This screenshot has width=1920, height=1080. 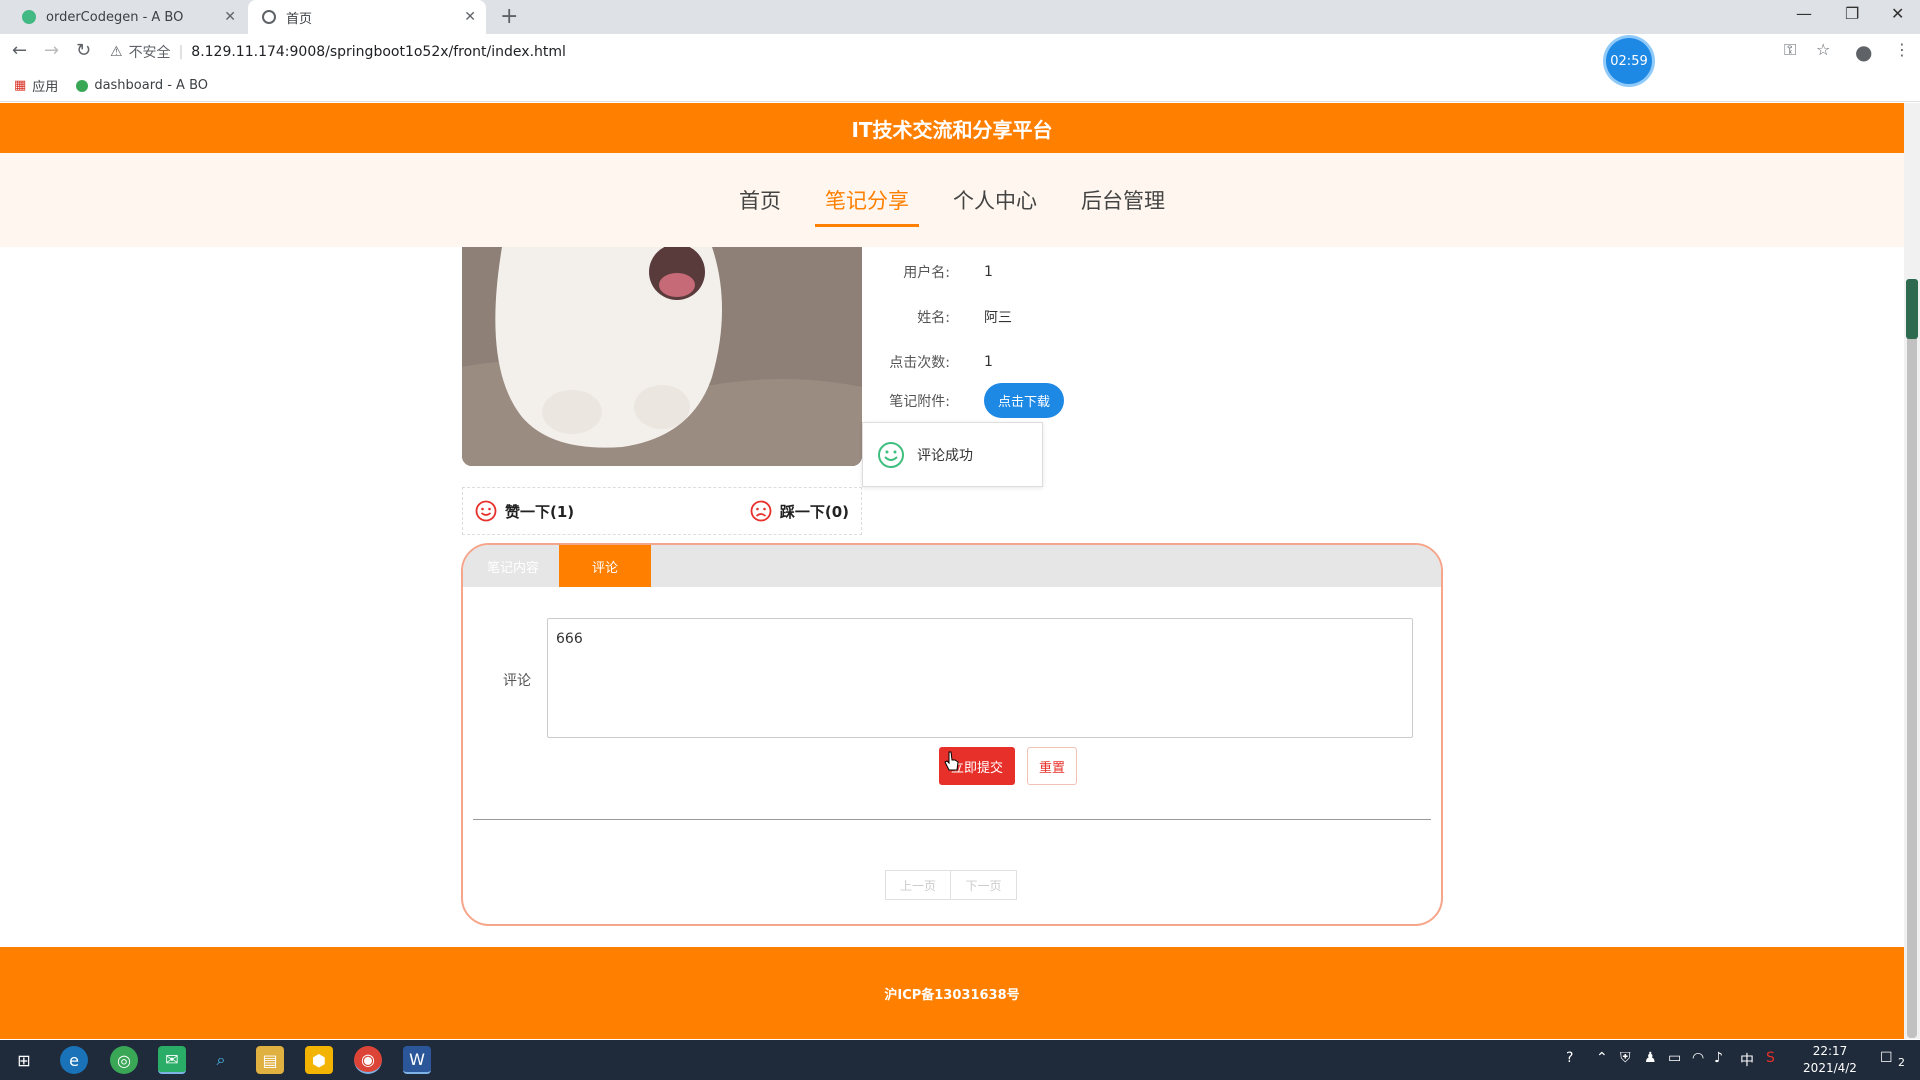 What do you see at coordinates (1629, 61) in the screenshot?
I see `recording-timer: 02:59` at bounding box center [1629, 61].